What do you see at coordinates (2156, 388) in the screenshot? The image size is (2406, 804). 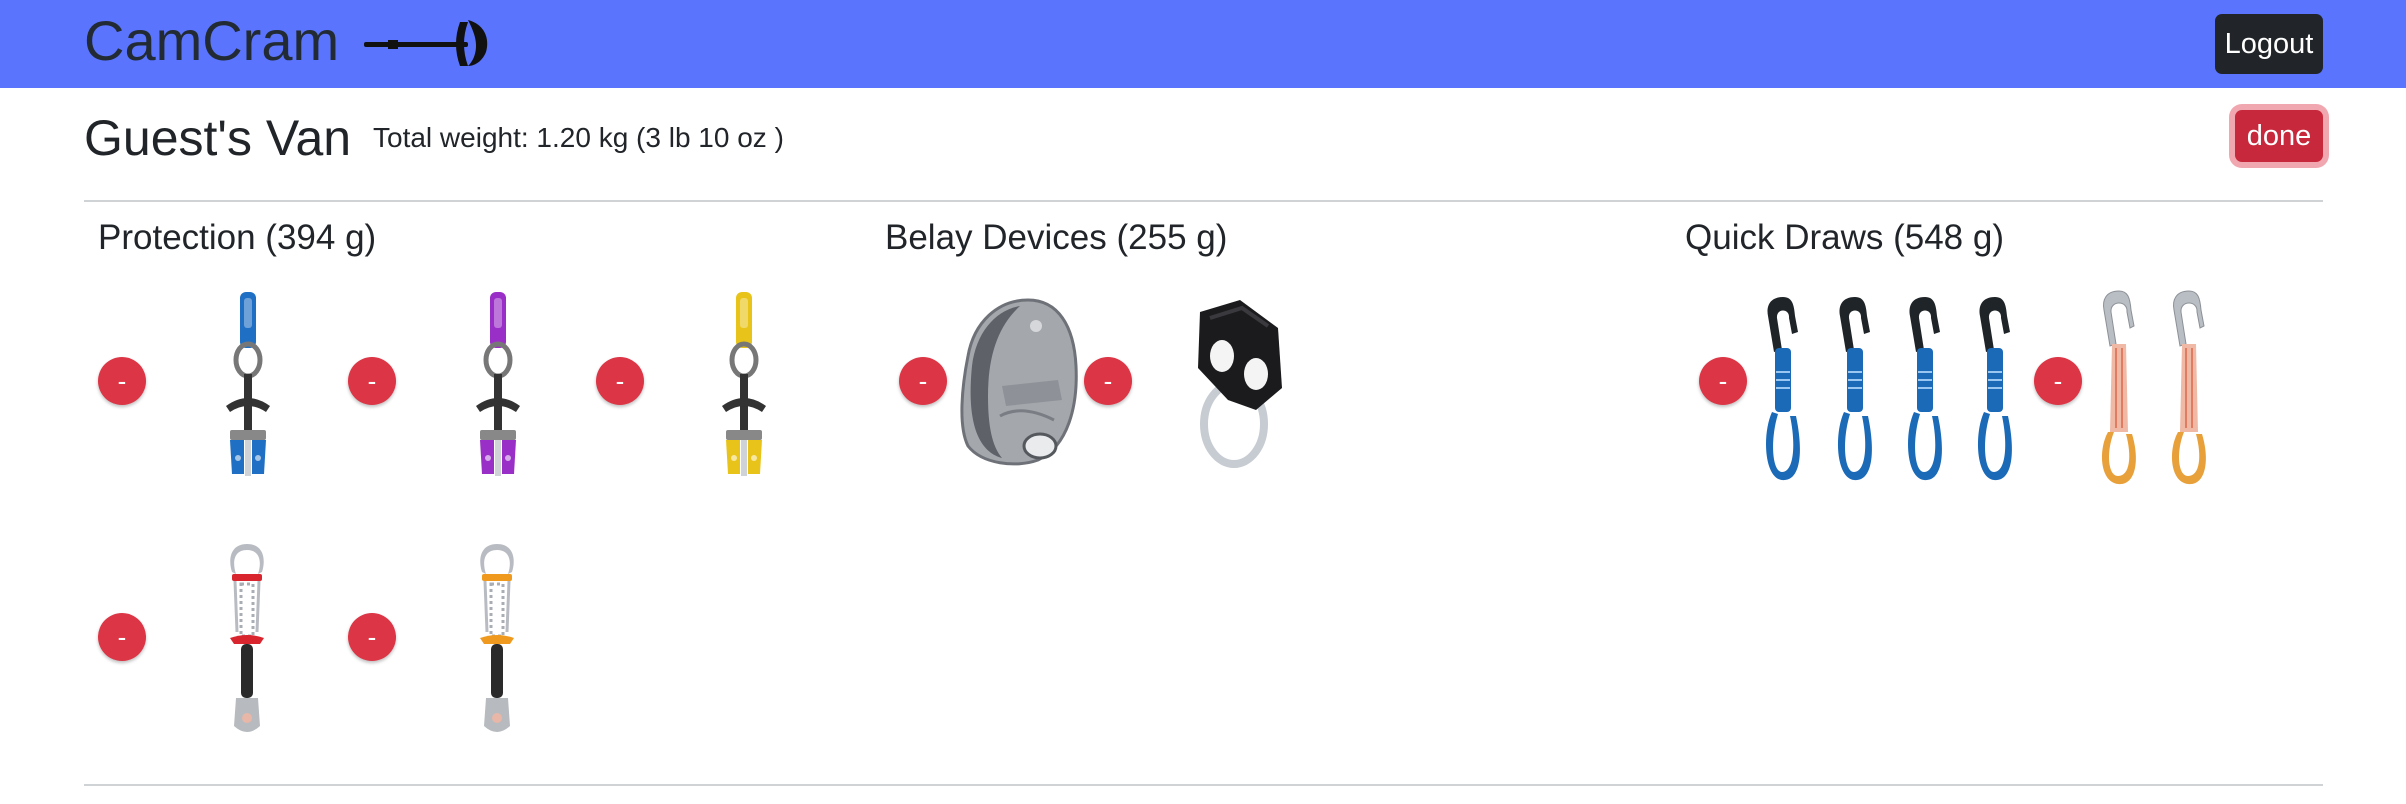 I see `orange-quickdraw-set-icon` at bounding box center [2156, 388].